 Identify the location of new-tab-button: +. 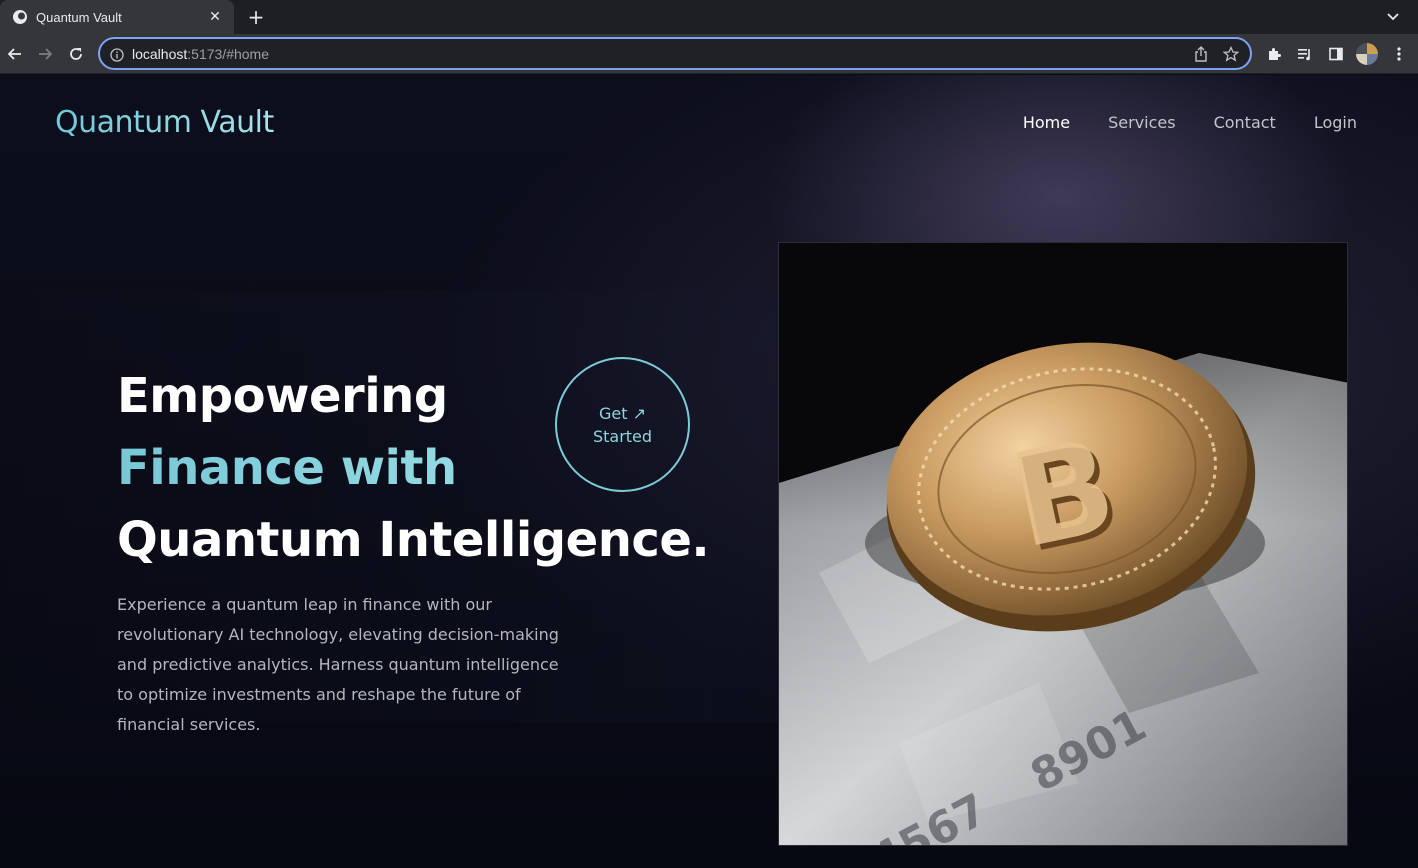
(256, 17).